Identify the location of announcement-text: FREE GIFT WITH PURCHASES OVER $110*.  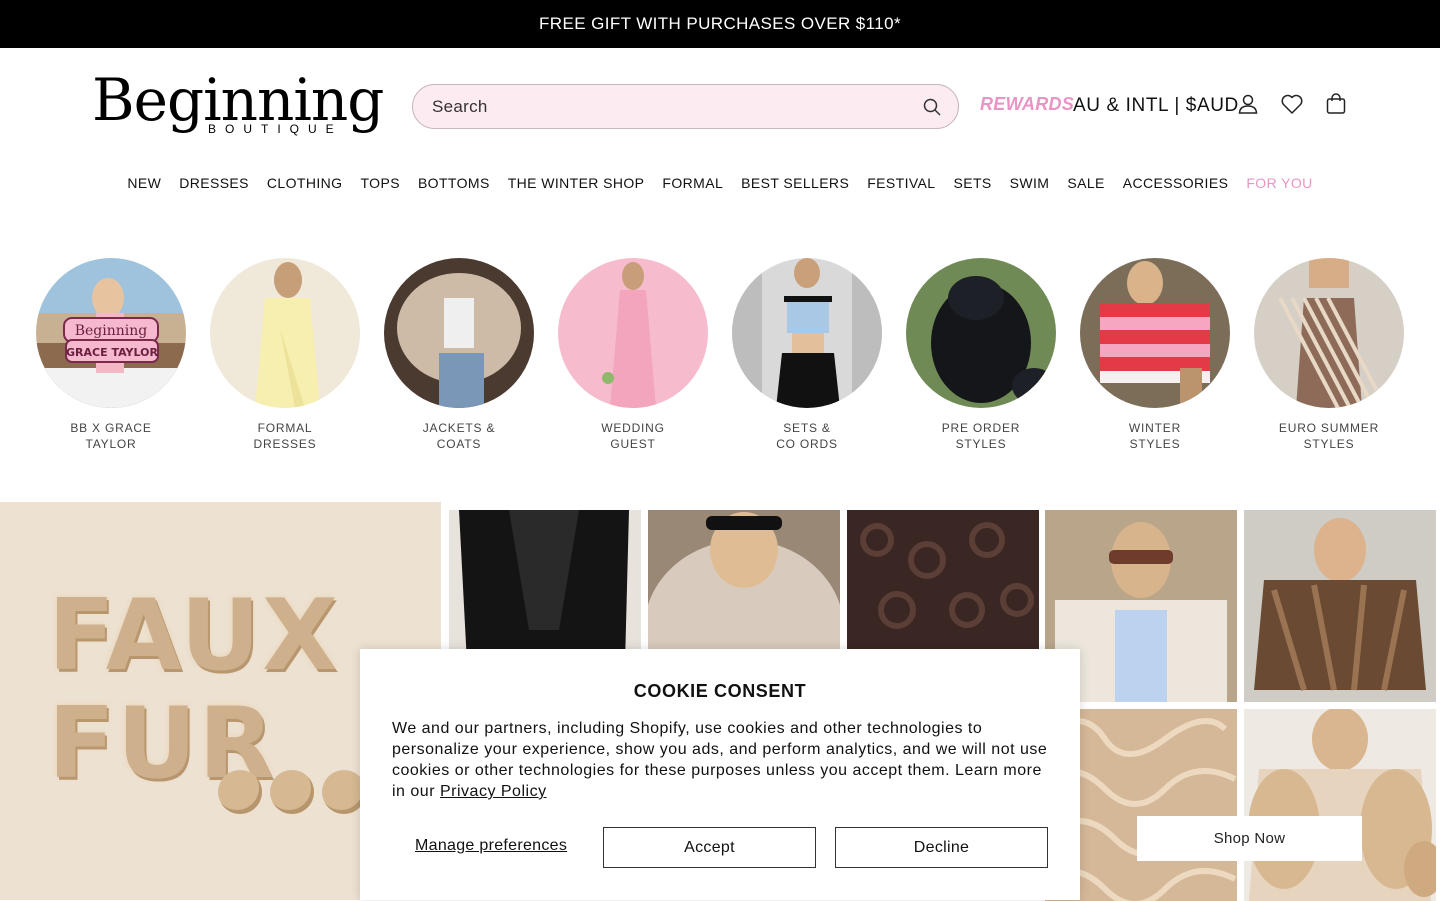
(720, 23).